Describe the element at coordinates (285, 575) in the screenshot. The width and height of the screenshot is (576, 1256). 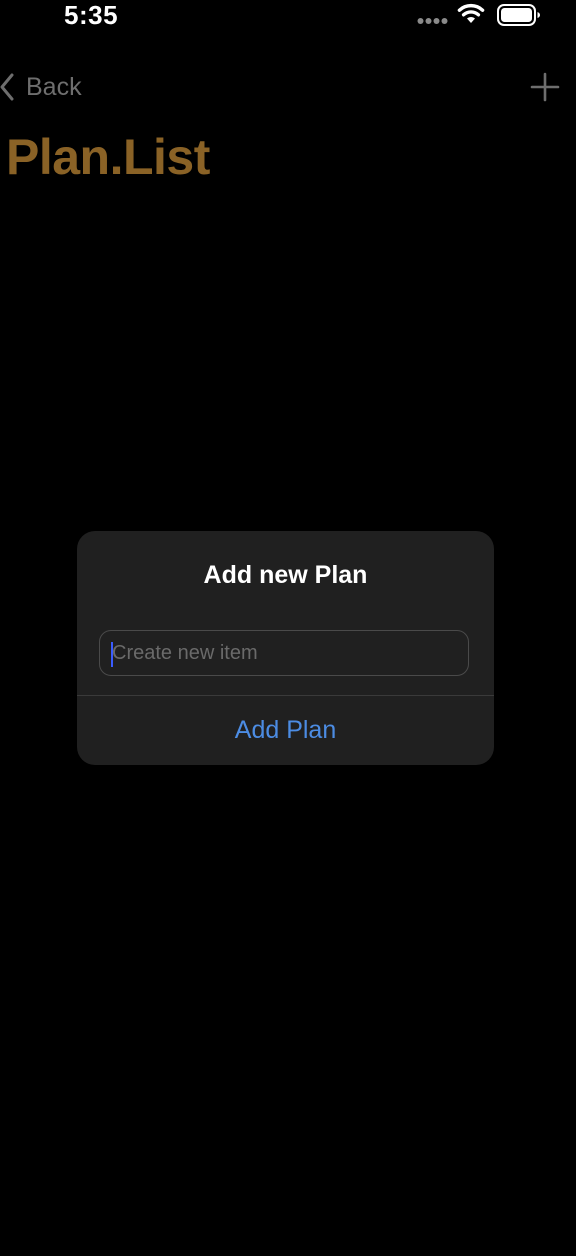
I see `alert-title: Add new Plan` at that location.